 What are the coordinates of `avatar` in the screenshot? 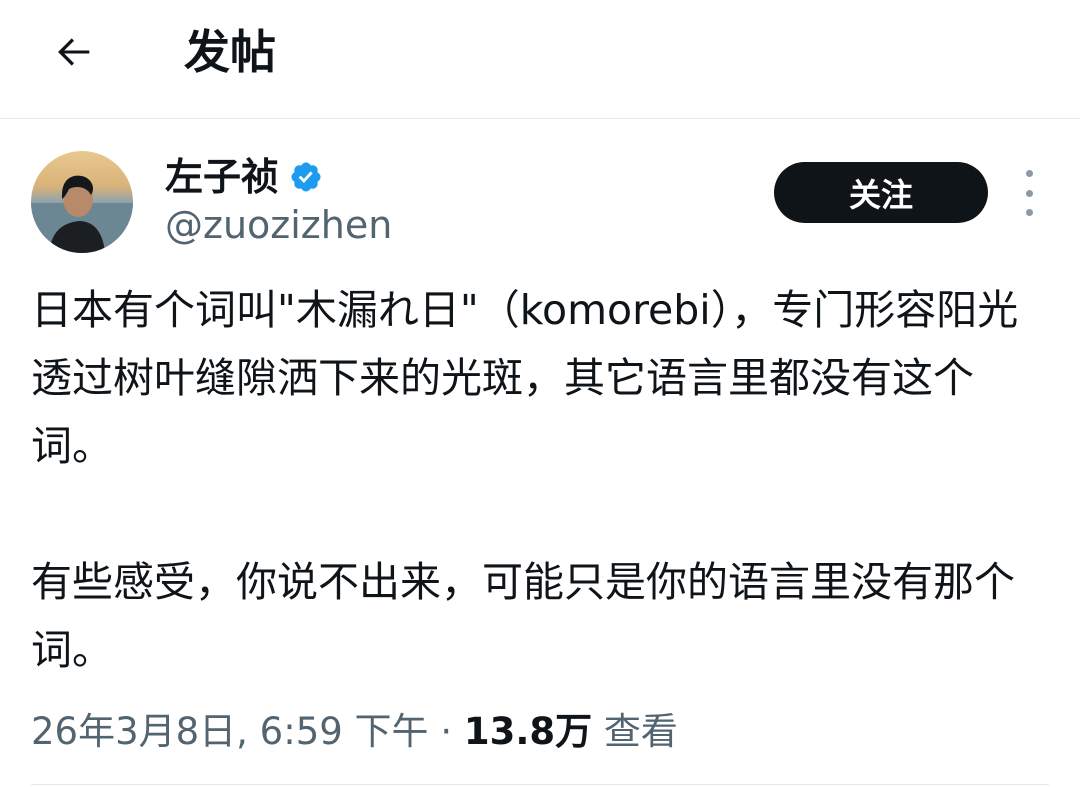 It's located at (82, 202).